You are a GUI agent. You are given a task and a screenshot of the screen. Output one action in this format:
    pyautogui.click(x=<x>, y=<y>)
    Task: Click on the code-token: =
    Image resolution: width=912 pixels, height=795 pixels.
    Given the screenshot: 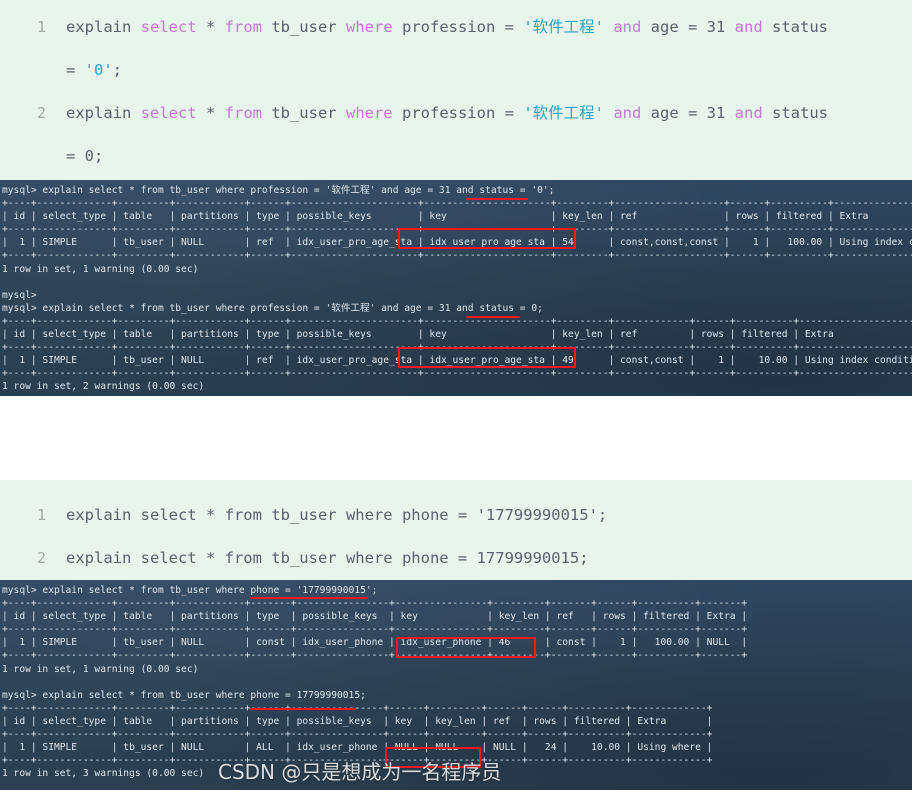 What is the action you would take?
    pyautogui.click(x=75, y=70)
    